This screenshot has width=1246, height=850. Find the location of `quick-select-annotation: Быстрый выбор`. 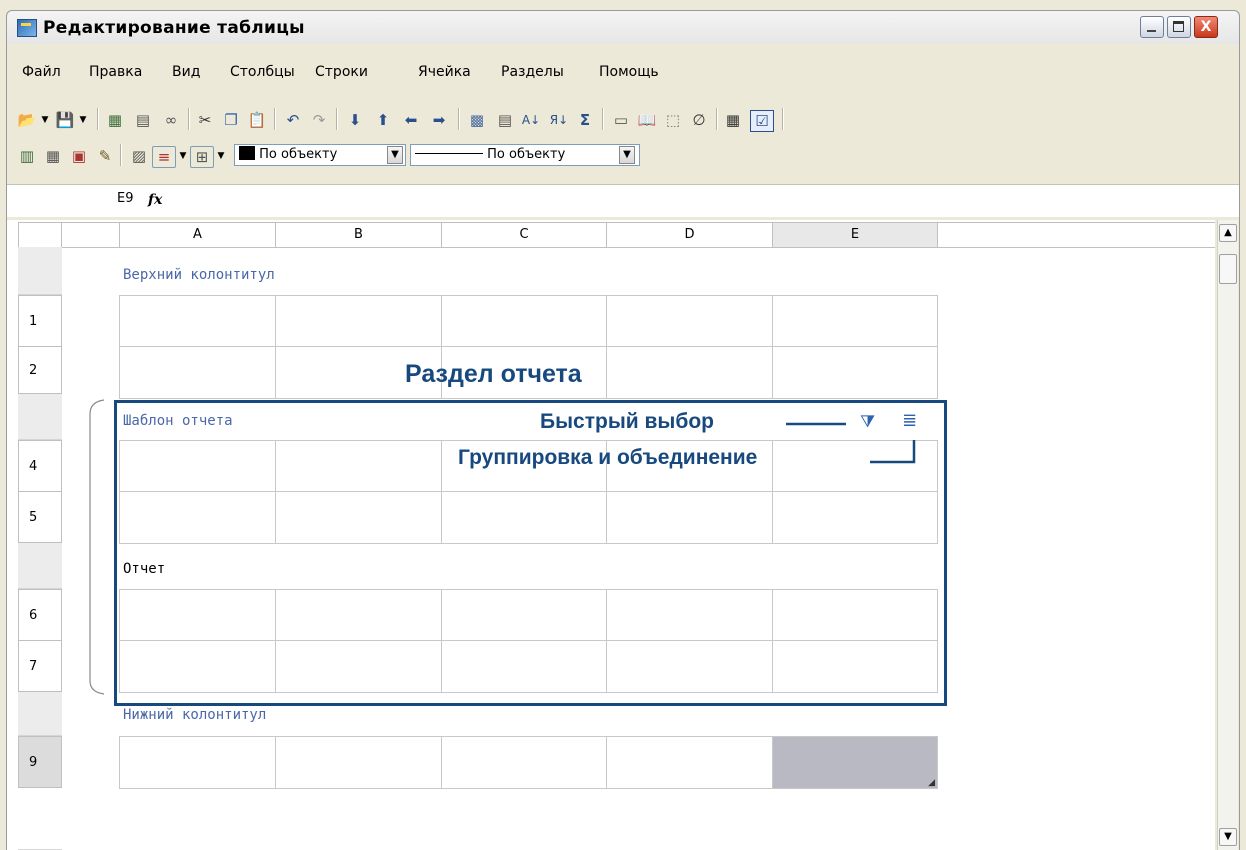

quick-select-annotation: Быстрый выбор is located at coordinates (627, 421).